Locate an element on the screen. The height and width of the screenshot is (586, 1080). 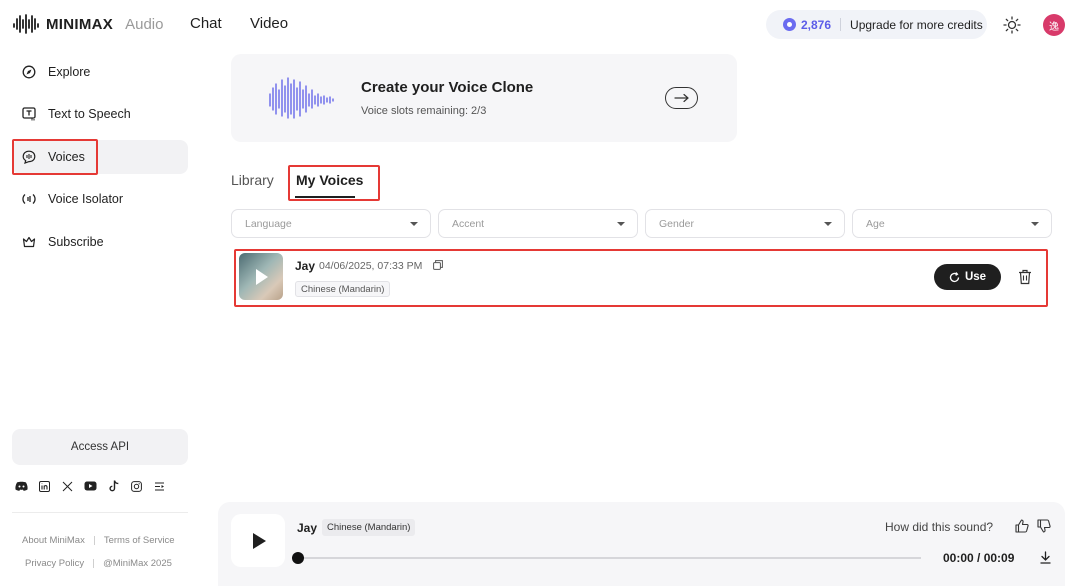
social-links is located at coordinates (90, 486).